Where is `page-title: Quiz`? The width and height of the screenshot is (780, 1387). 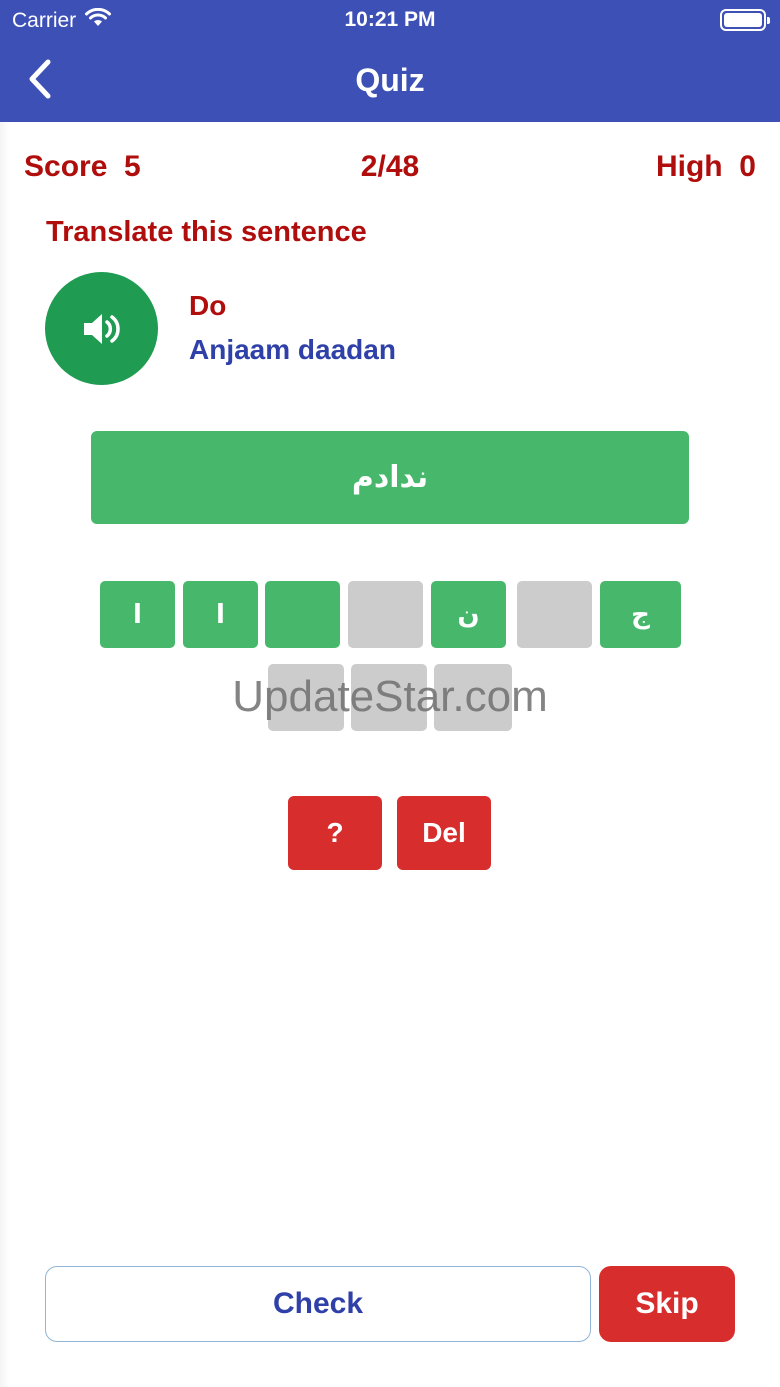
page-title: Quiz is located at coordinates (390, 80).